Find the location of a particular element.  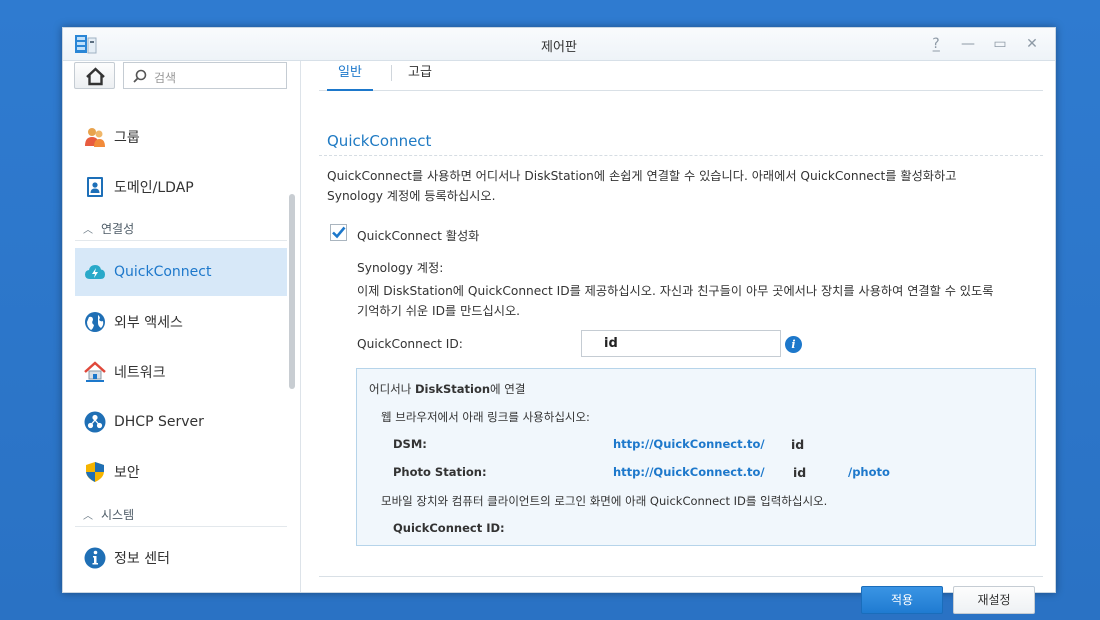

sidebar-item-label: 외부 액세스 is located at coordinates (148, 323).